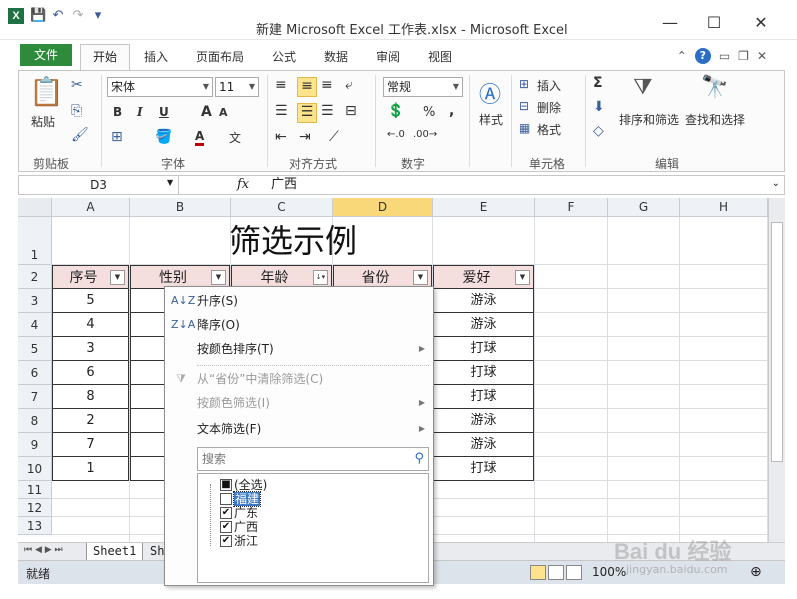  I want to click on name-box-dropdown-icon: ▼, so click(170, 182).